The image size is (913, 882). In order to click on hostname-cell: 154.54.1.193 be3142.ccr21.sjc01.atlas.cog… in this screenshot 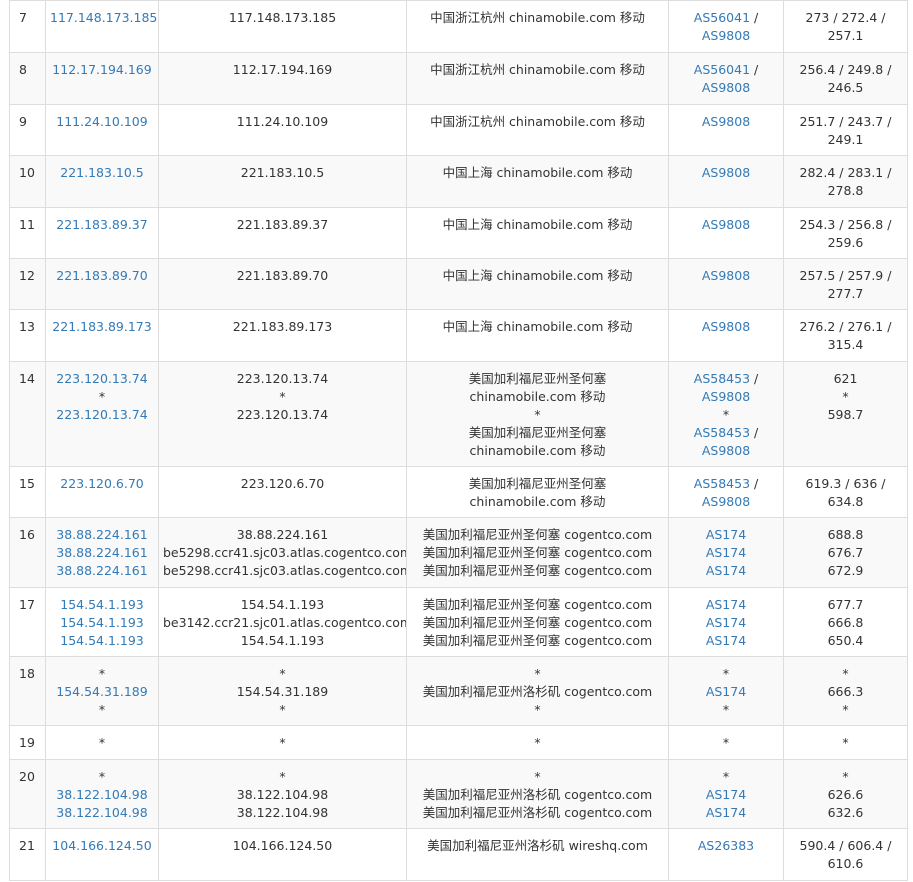, I will do `click(282, 622)`.